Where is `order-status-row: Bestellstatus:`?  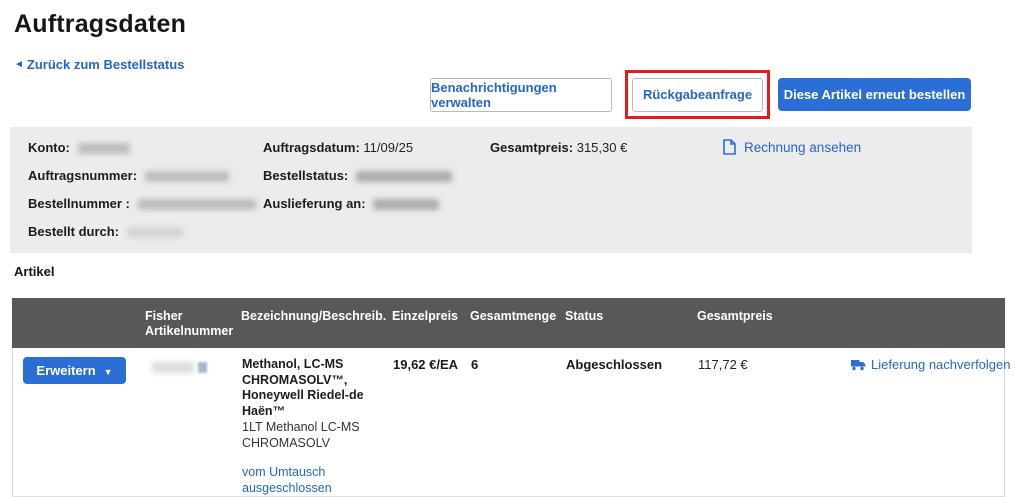 order-status-row: Bestellstatus: is located at coordinates (357, 175).